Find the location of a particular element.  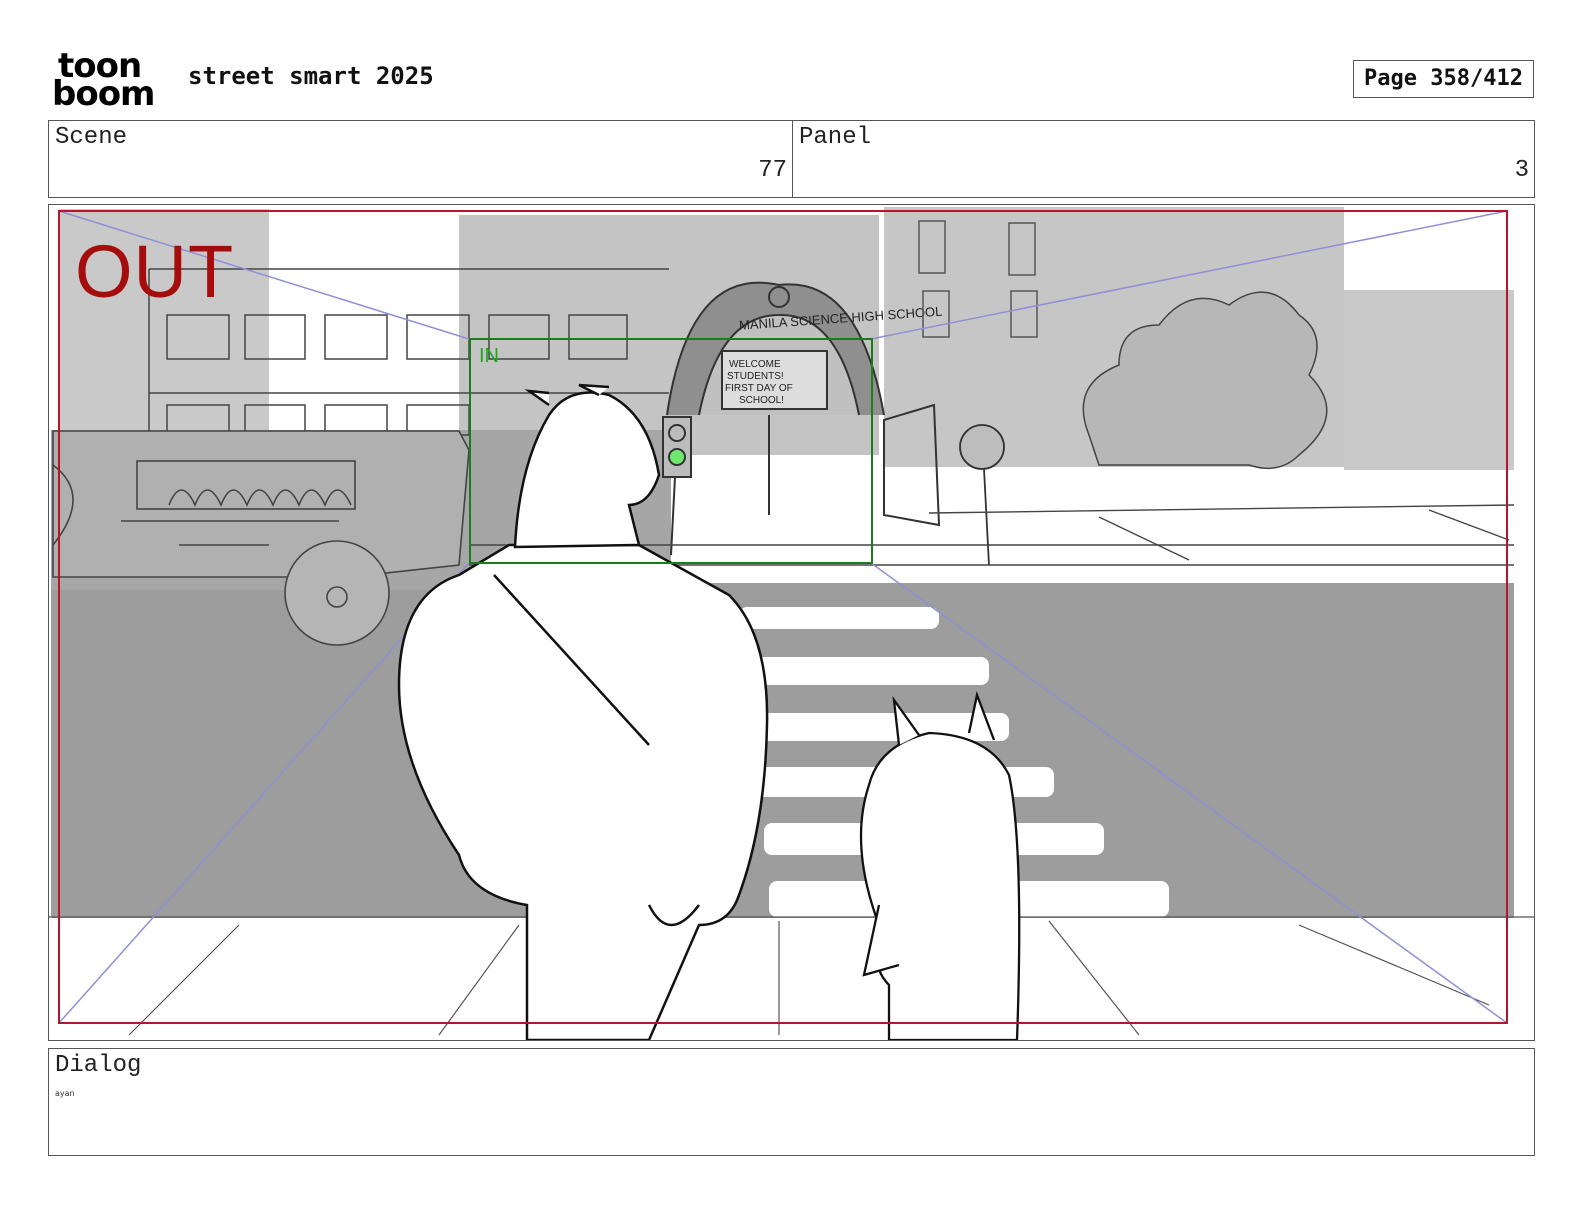

logo-line2: boom is located at coordinates (103, 94).